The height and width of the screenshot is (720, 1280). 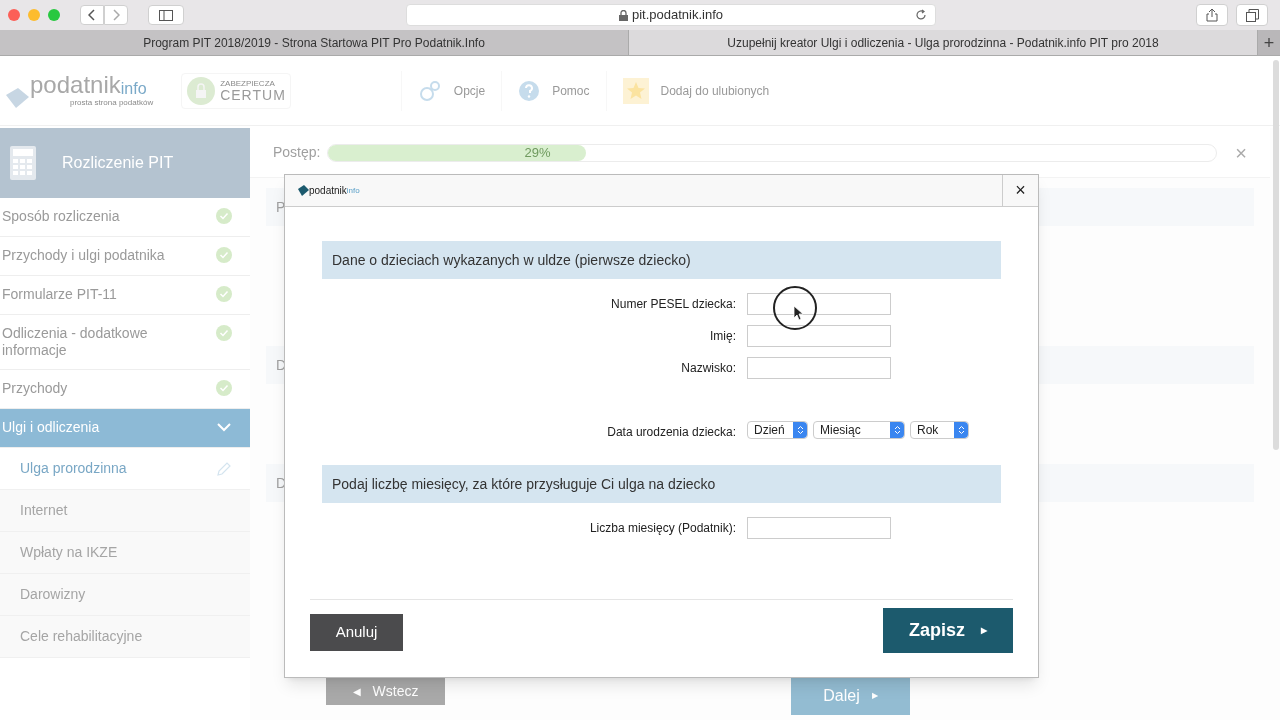 I want to click on share-button, so click(x=1212, y=15).